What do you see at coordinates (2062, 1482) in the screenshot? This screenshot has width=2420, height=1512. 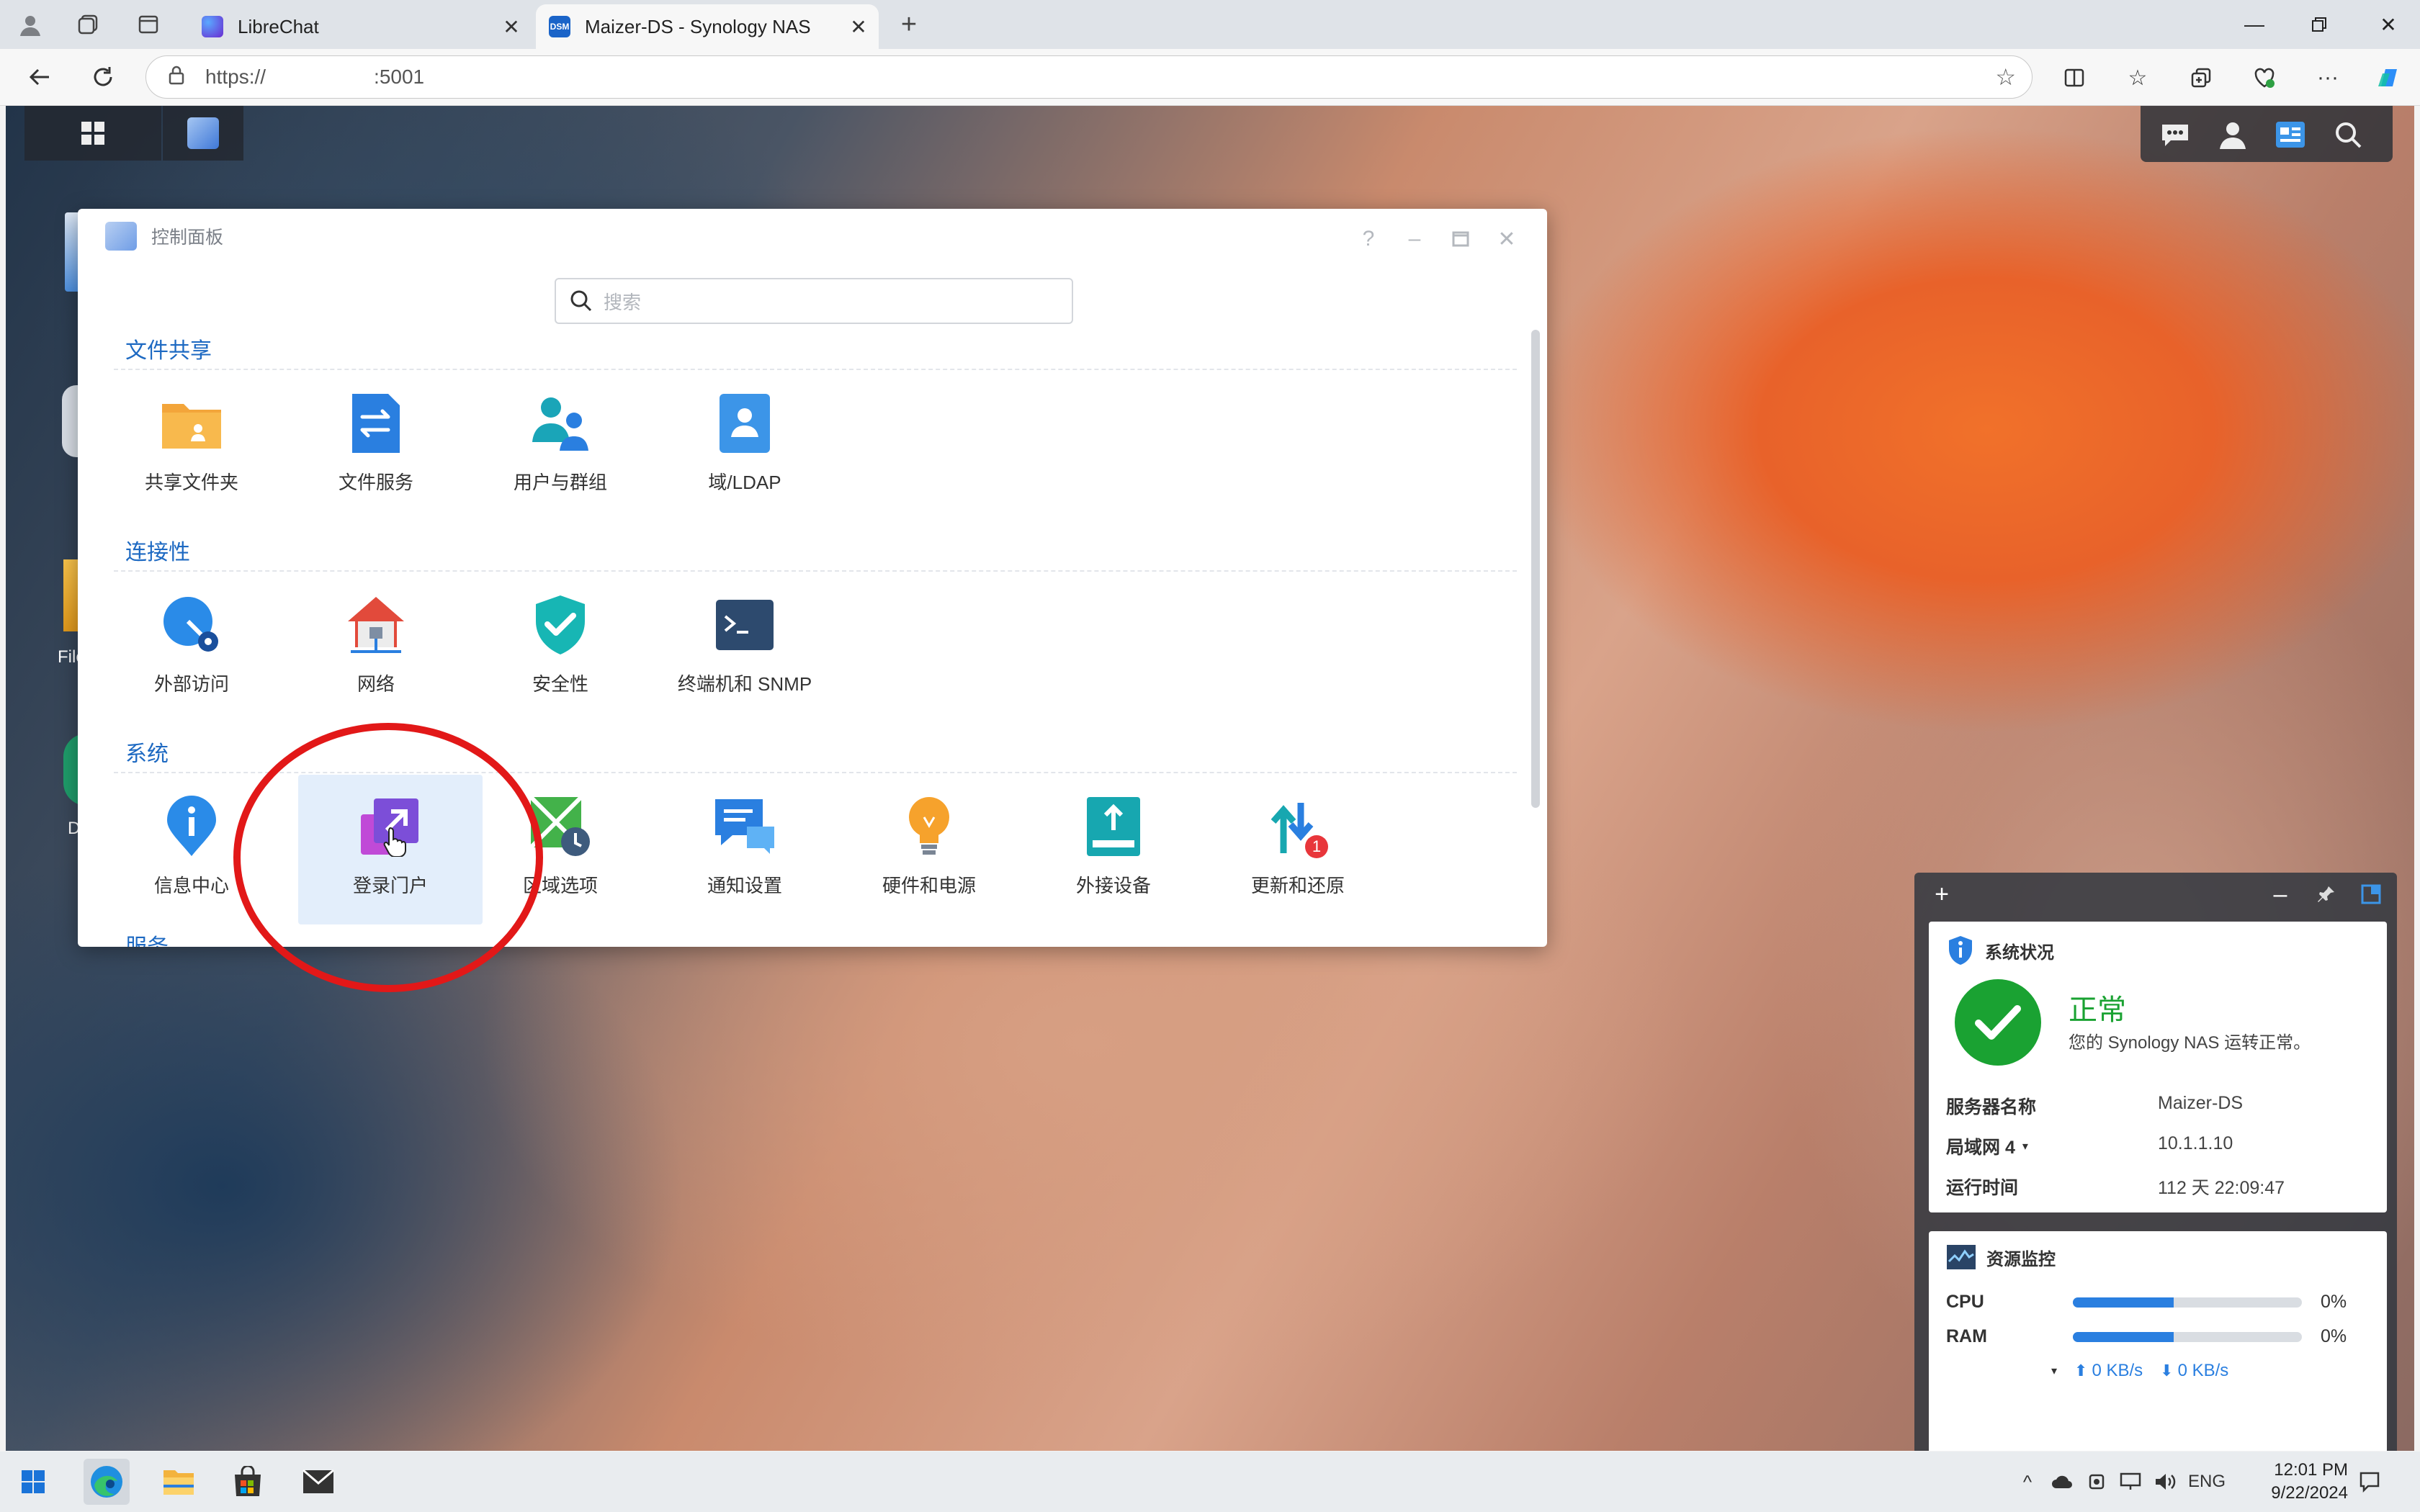 I see `onedrive-cloud-icon` at bounding box center [2062, 1482].